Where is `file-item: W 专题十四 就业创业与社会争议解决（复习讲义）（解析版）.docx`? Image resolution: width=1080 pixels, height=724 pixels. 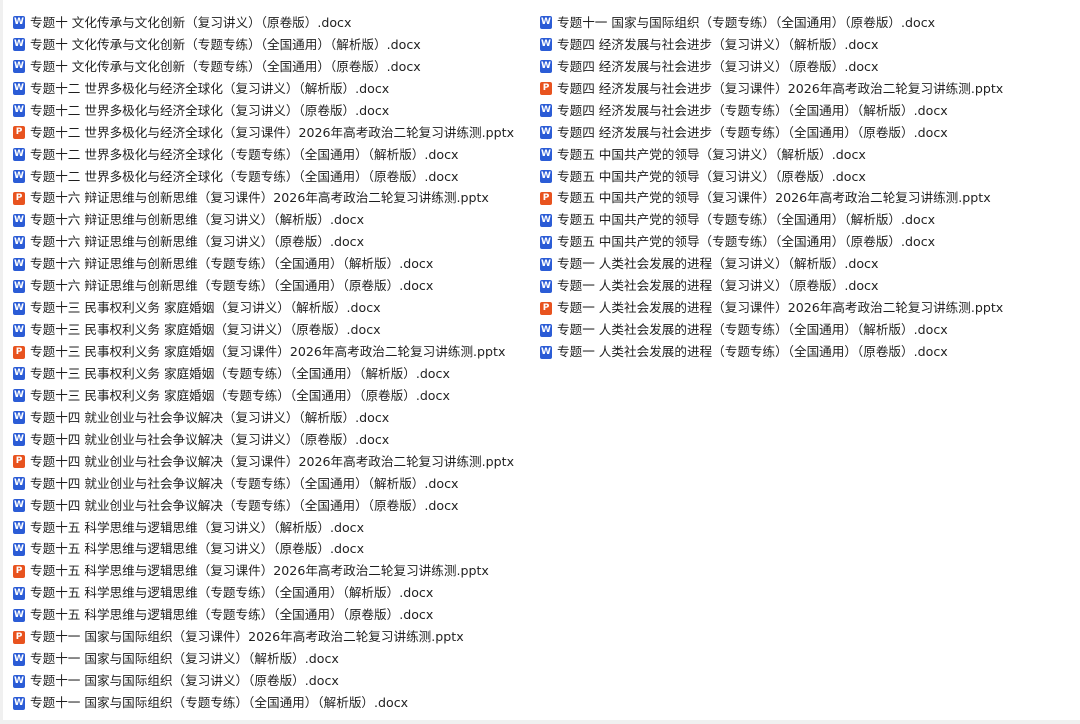 file-item: W 专题十四 就业创业与社会争议解决（复习讲义）（解析版）.docx is located at coordinates (273, 418).